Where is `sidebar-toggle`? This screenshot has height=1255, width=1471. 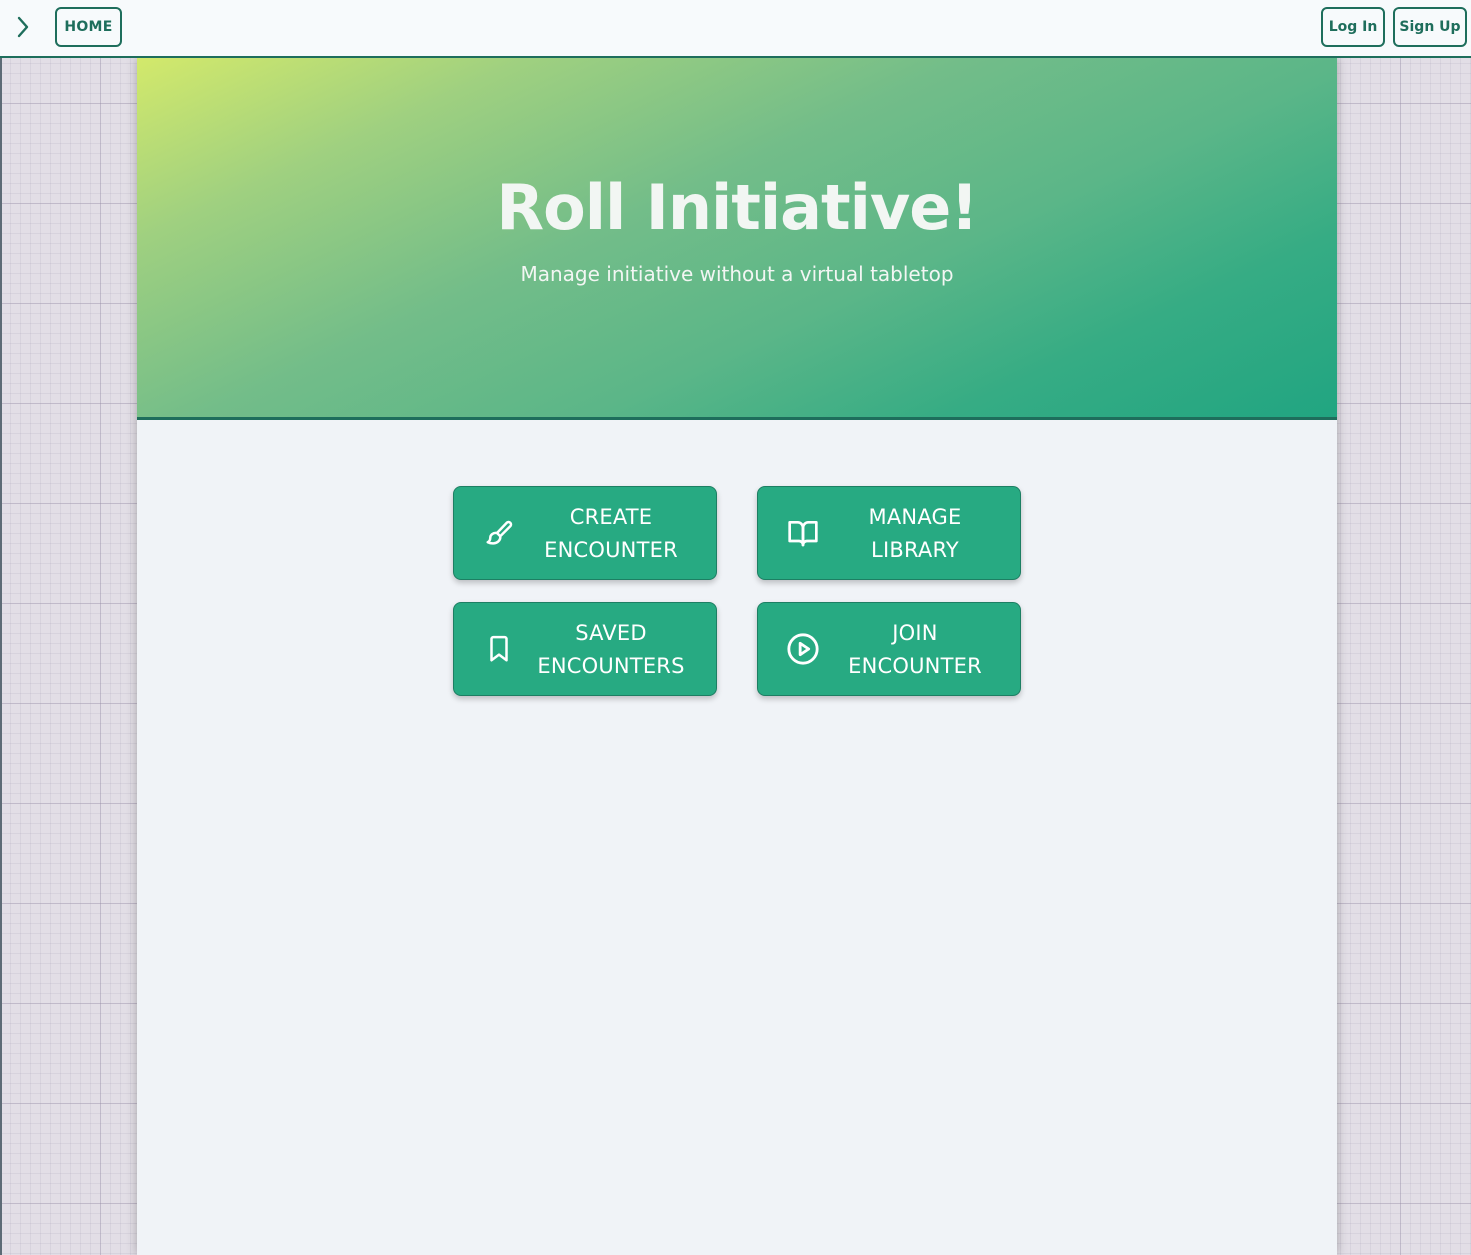
sidebar-toggle is located at coordinates (23, 27).